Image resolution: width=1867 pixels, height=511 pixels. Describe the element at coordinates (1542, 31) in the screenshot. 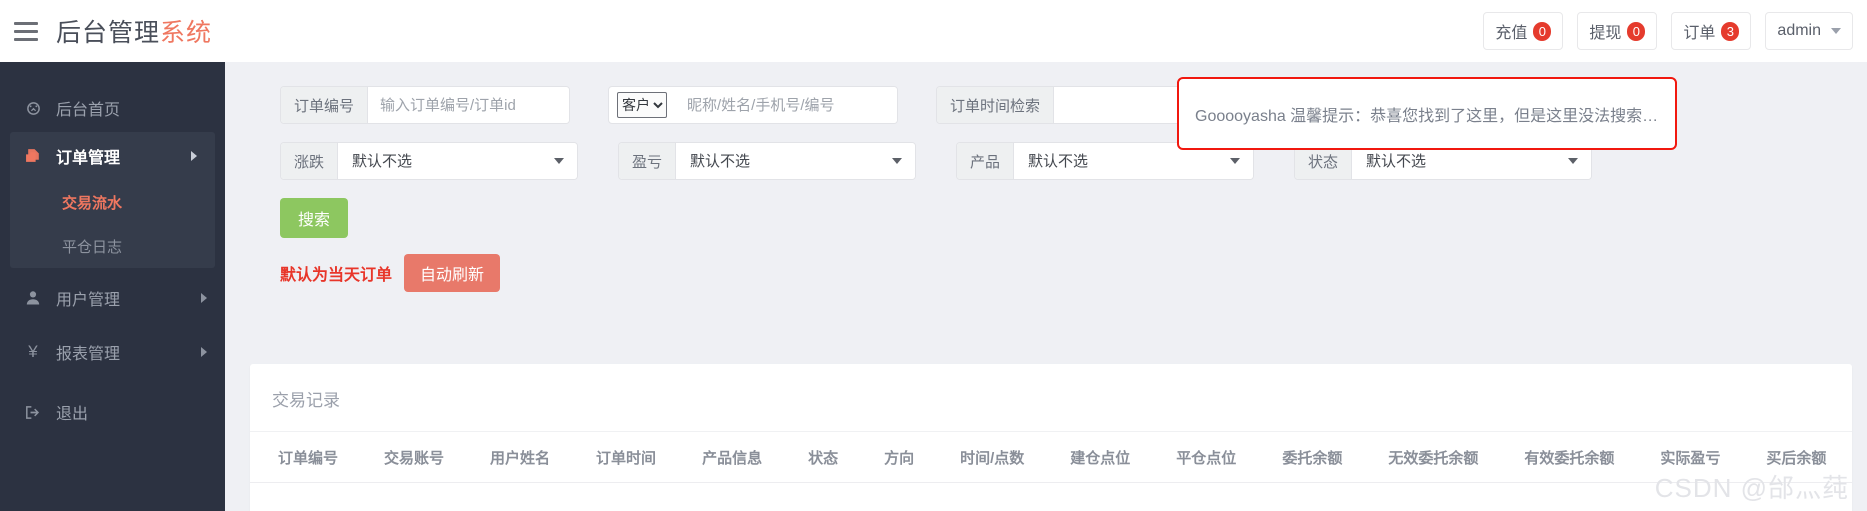

I see `recharge-badge: 0` at that location.